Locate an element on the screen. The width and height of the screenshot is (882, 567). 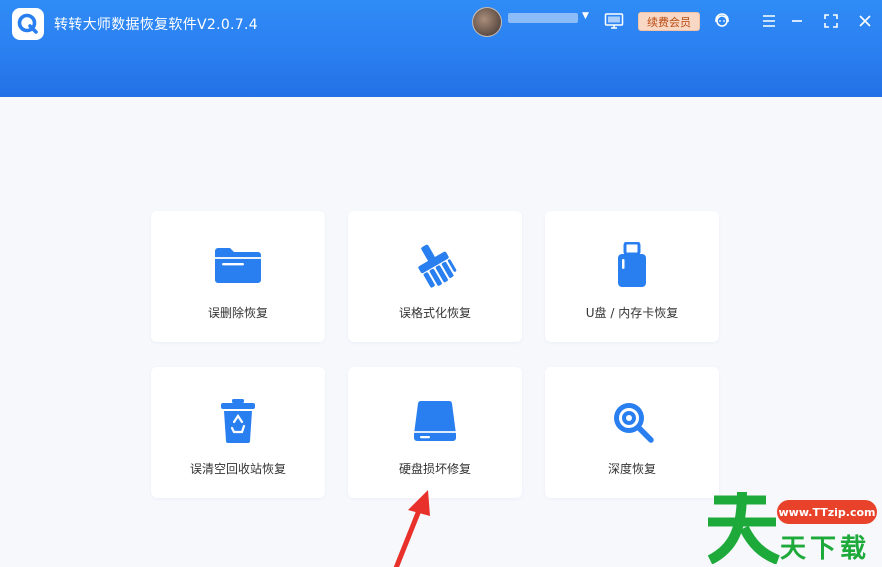
menu-icon is located at coordinates (769, 21).